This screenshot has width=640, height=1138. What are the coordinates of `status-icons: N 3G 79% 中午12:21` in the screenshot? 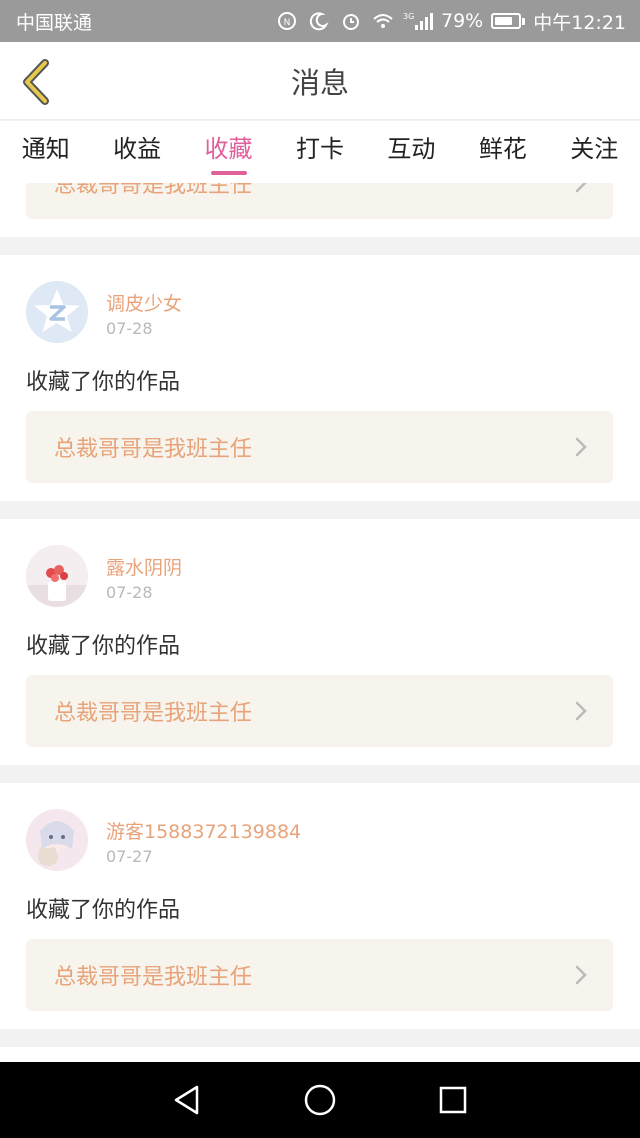 It's located at (450, 21).